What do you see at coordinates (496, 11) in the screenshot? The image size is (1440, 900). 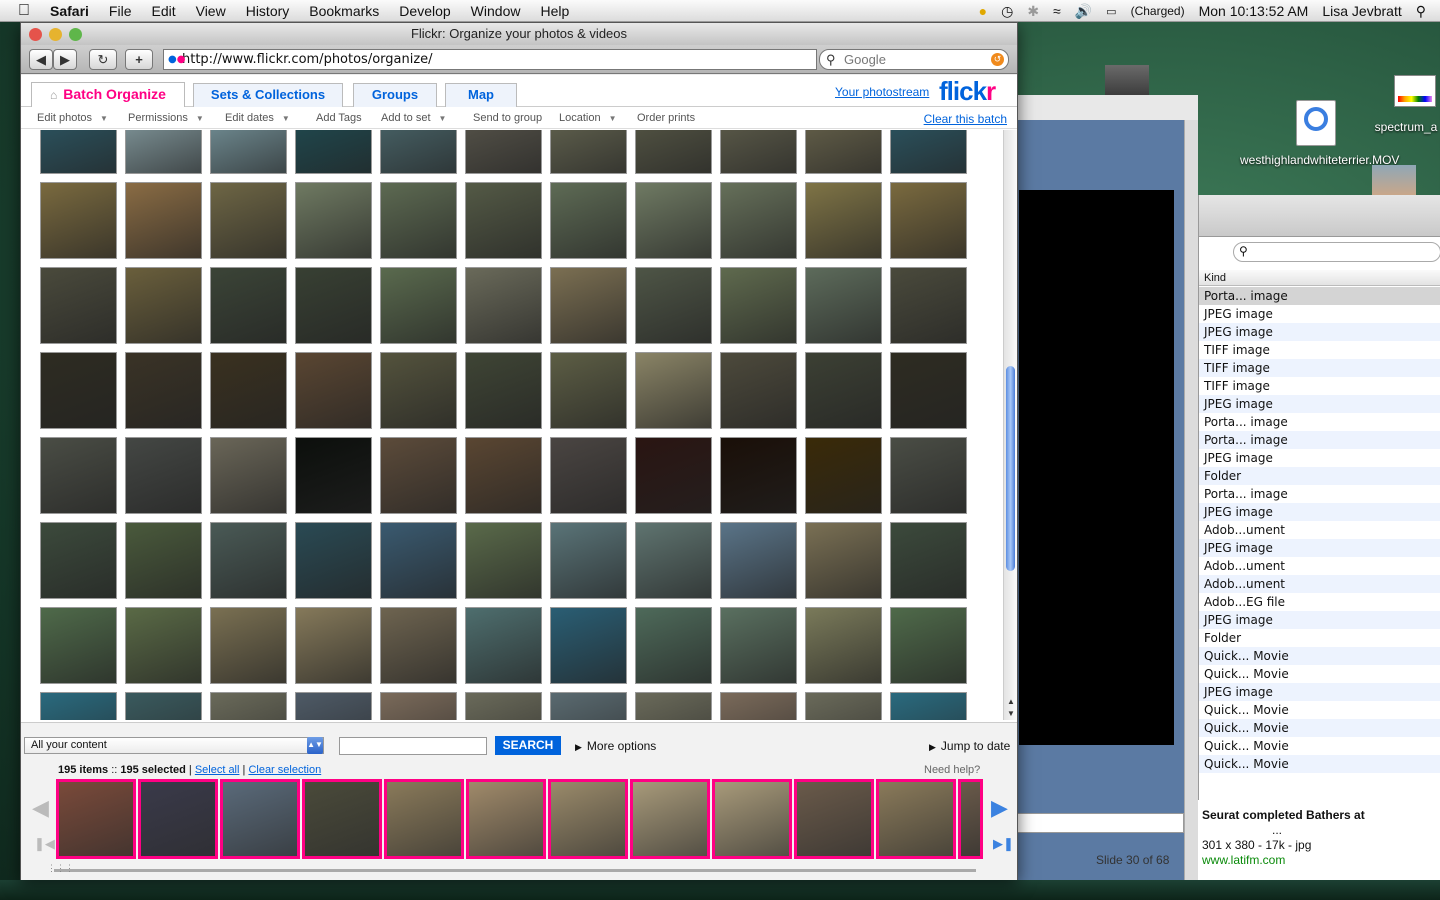 I see `menu-window: Window` at bounding box center [496, 11].